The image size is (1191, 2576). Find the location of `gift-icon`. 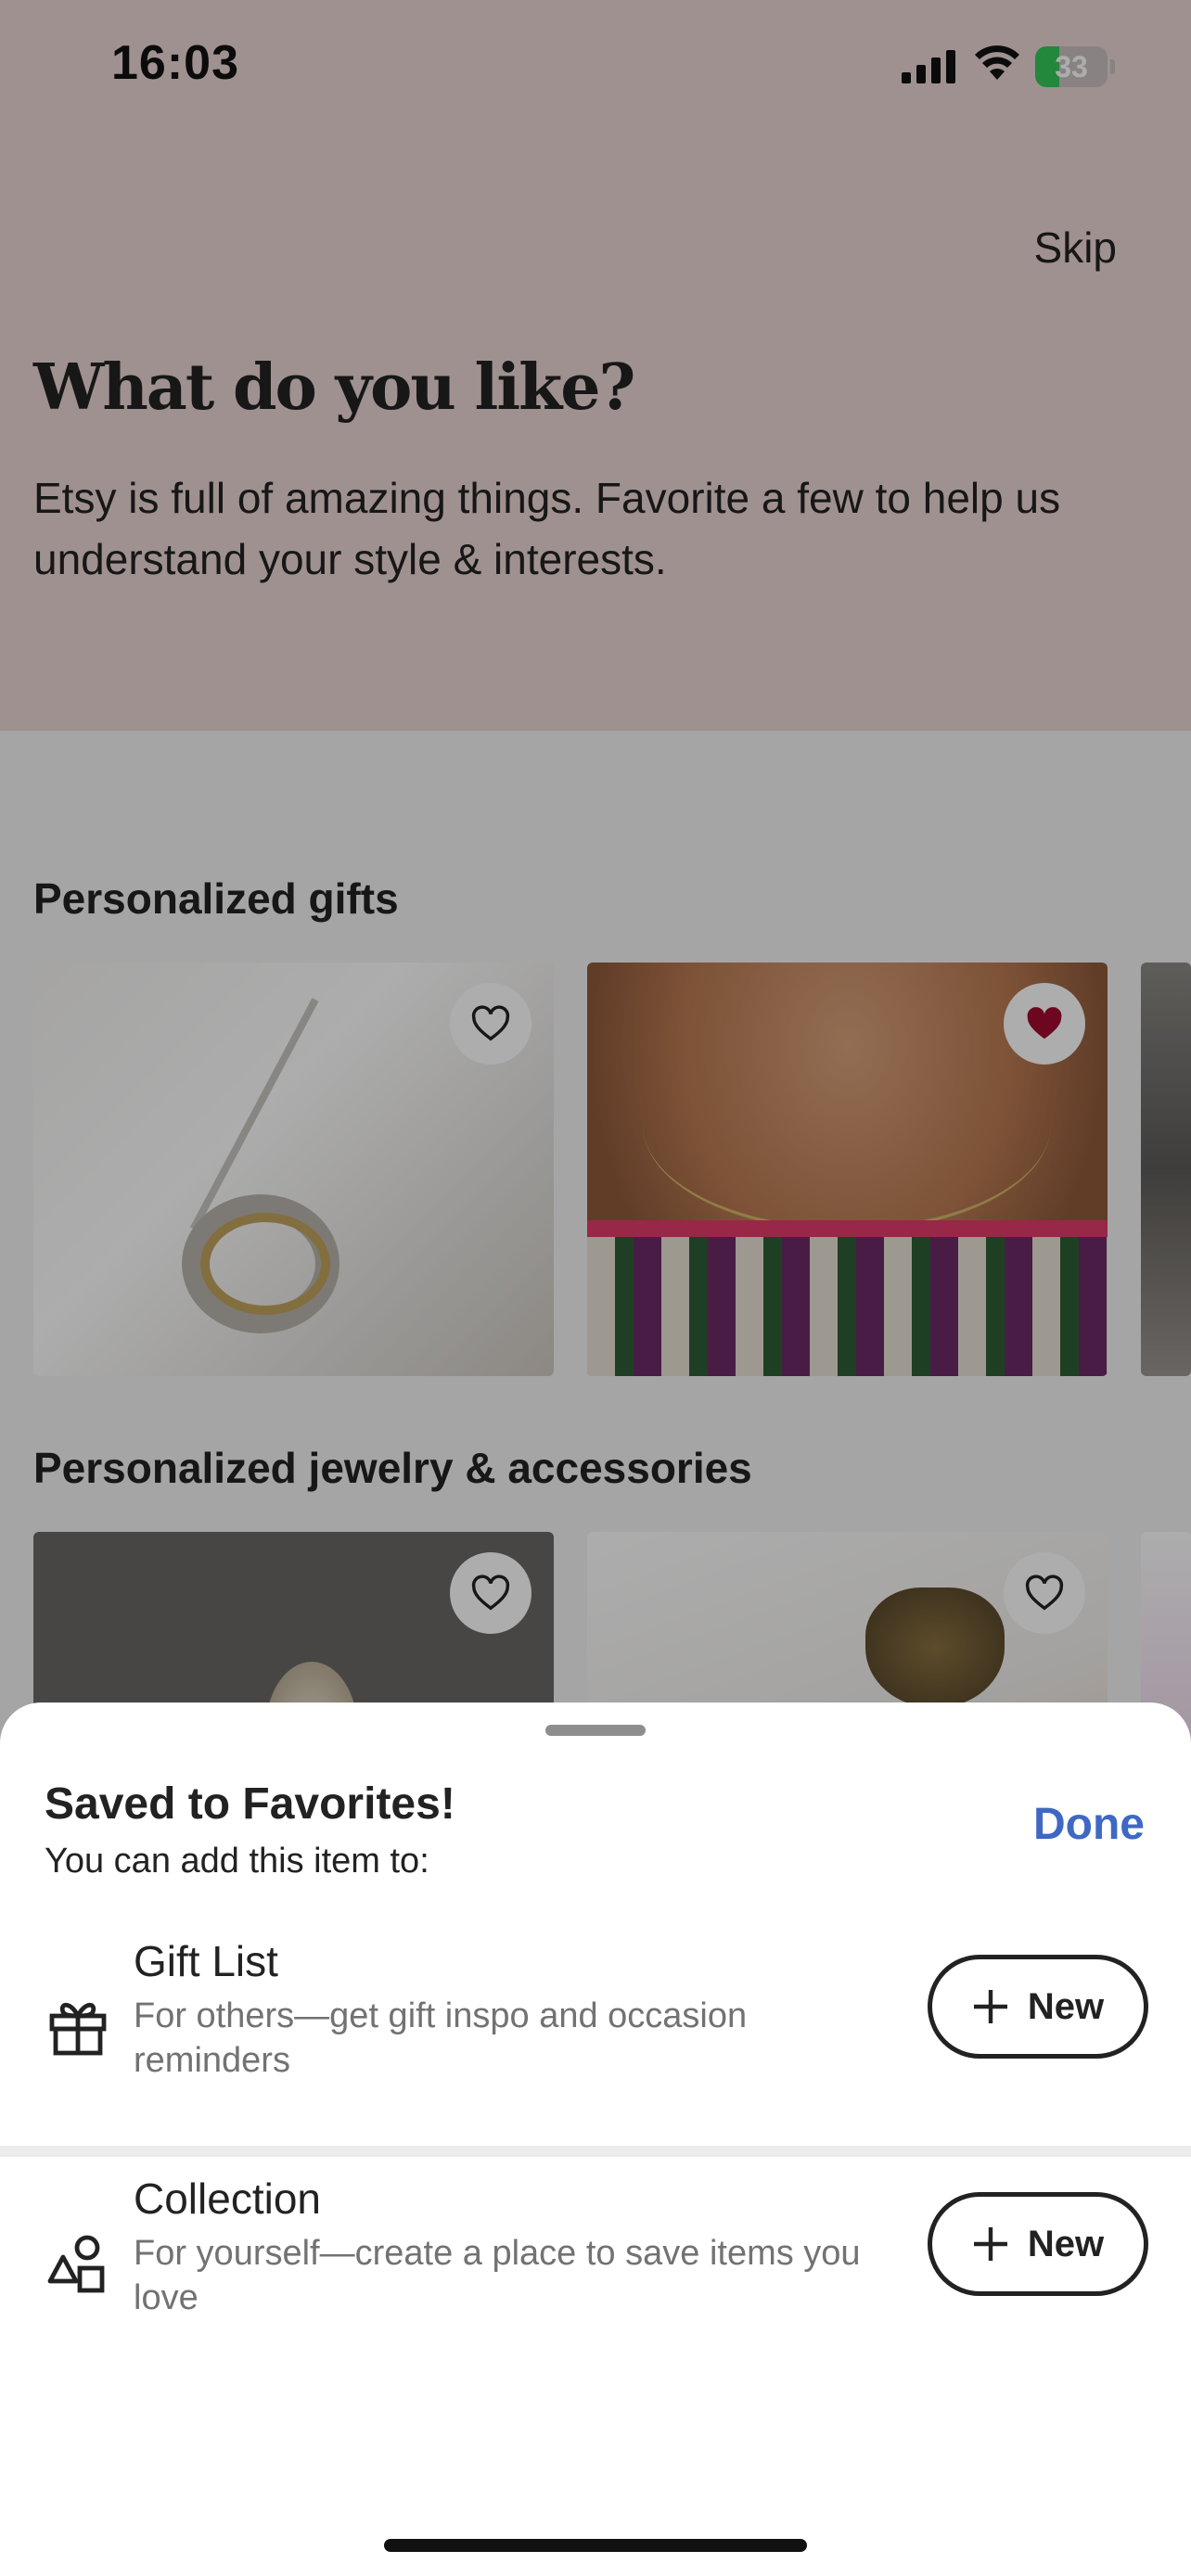

gift-icon is located at coordinates (78, 2029).